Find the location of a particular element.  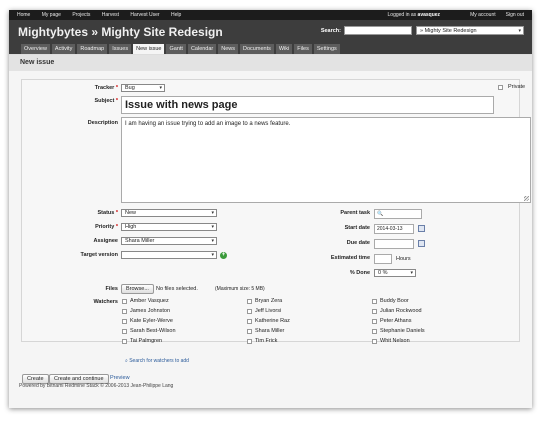

add-version-icon: + is located at coordinates (223, 255).